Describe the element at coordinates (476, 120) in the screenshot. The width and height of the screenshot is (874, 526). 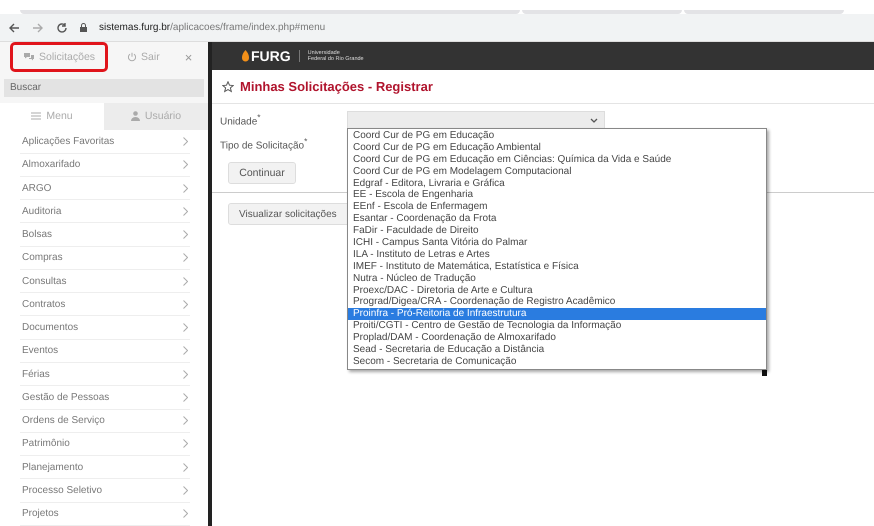
I see `unit-select` at that location.